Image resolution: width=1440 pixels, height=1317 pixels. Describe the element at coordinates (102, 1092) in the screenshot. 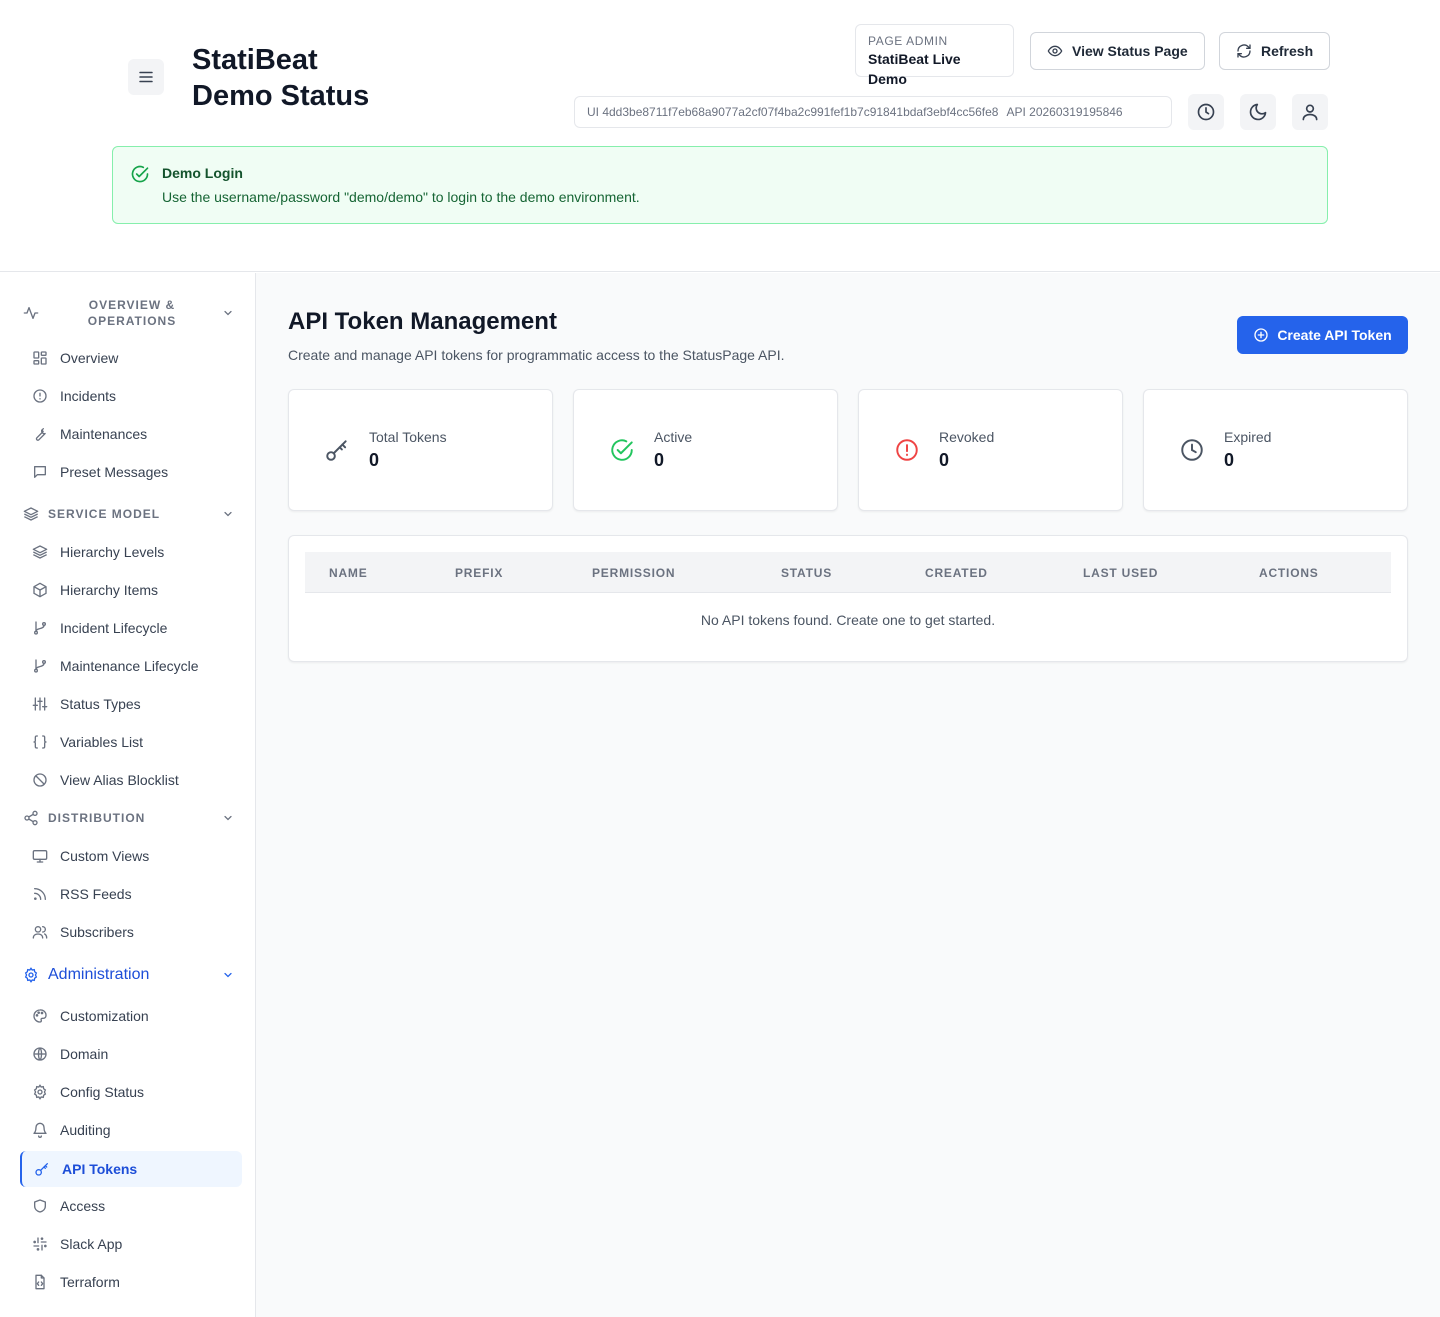

I see `sidebar-item-label: Config Status` at that location.